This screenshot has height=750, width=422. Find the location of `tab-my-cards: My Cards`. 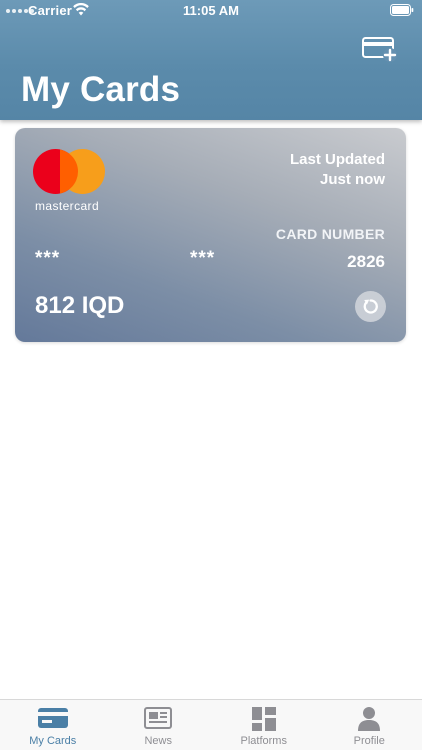

tab-my-cards: My Cards is located at coordinates (53, 725).